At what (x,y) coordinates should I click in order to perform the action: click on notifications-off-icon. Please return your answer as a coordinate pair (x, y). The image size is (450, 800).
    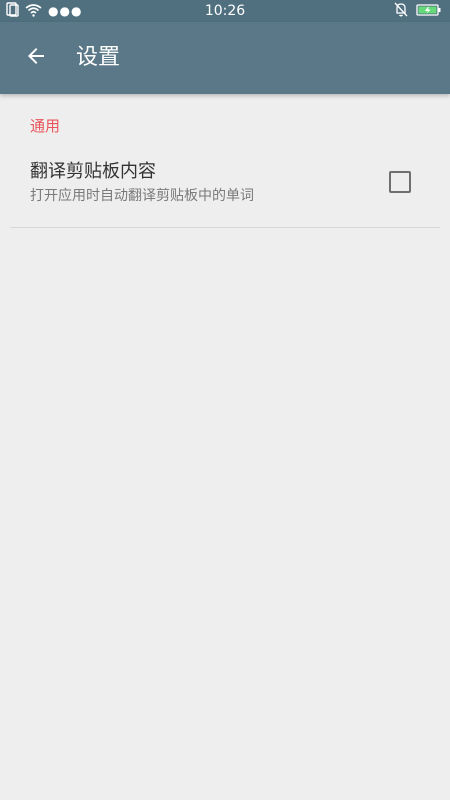
    Looking at the image, I should click on (401, 11).